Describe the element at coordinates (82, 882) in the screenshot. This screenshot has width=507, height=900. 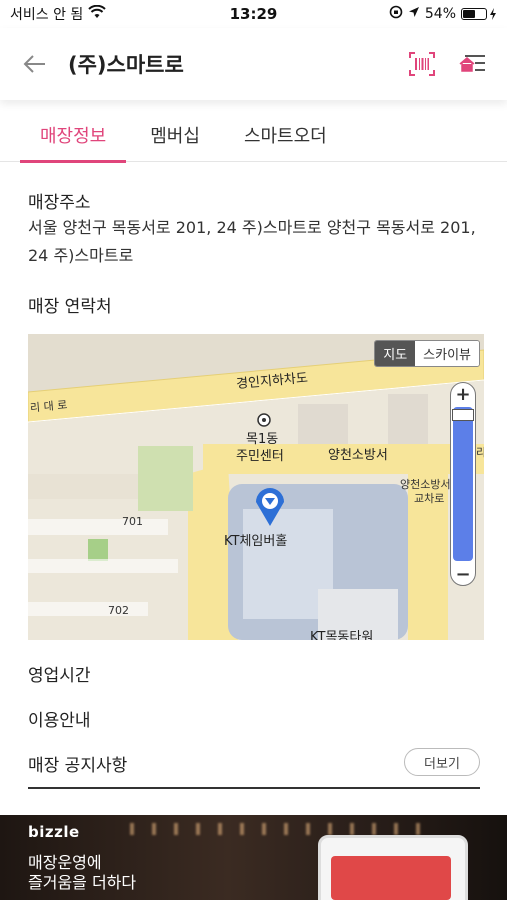
I see `banner-text-line2: 즐거움을 더하다` at that location.